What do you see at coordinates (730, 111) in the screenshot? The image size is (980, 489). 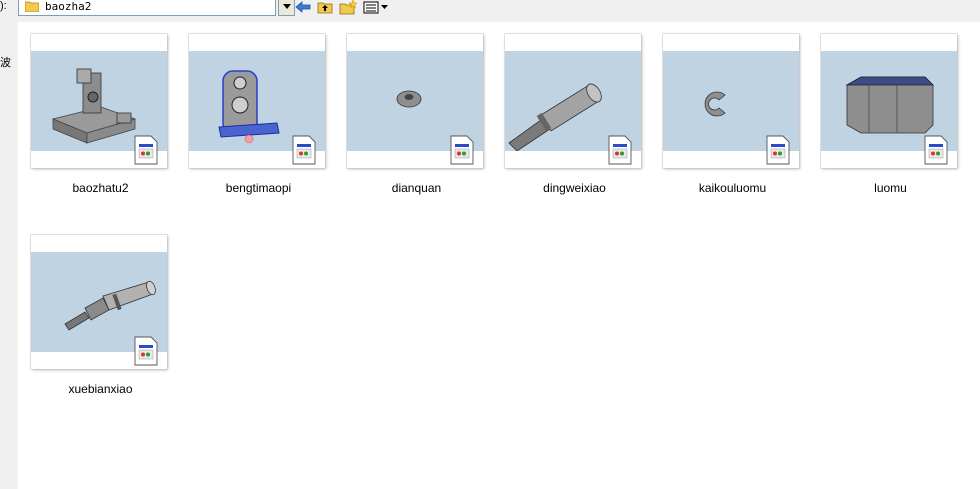 I see `file-item: kaikouluomu` at bounding box center [730, 111].